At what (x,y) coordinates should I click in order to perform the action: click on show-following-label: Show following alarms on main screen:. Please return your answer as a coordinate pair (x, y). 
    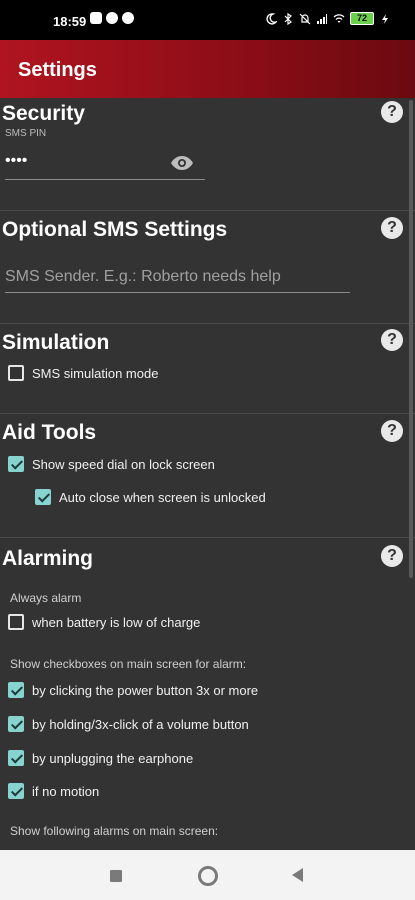
    Looking at the image, I should click on (114, 831).